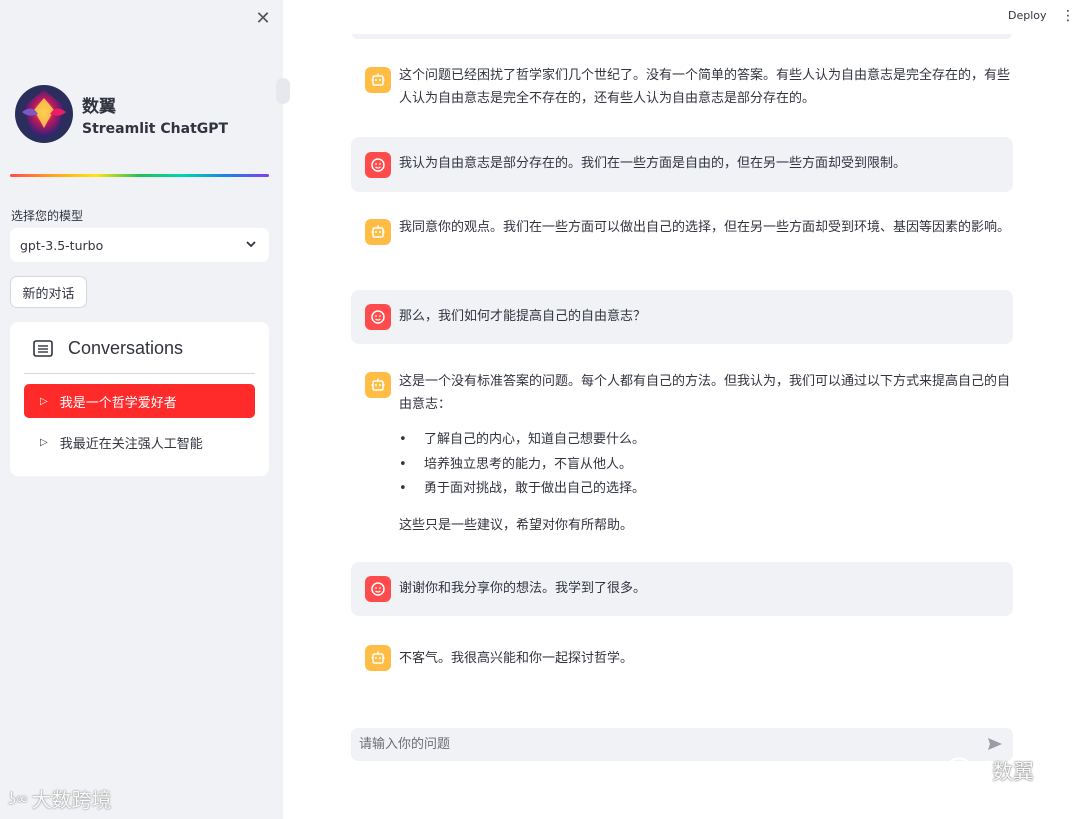 The image size is (1080, 819). Describe the element at coordinates (682, 658) in the screenshot. I see `assistant-message: 不客气。我很高兴能和你一起探讨哲学。` at that location.